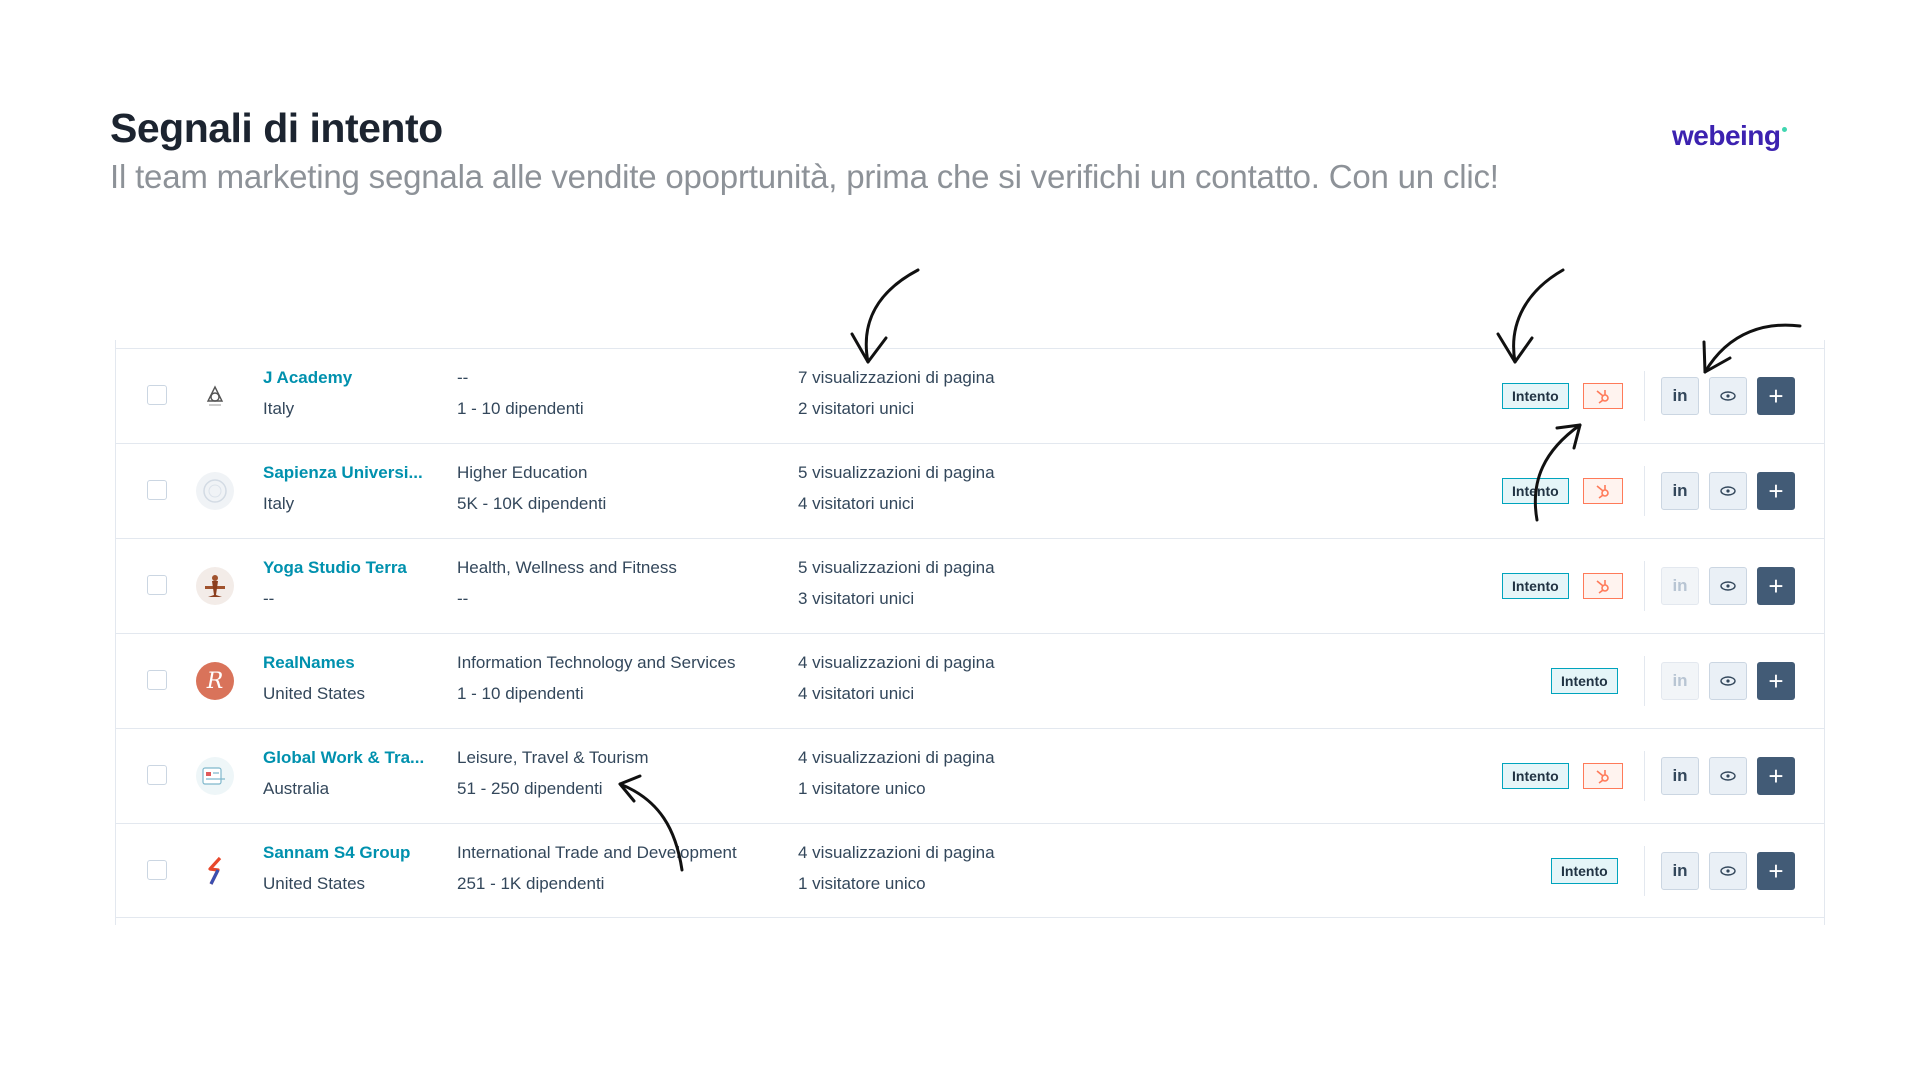 The image size is (1920, 1080). What do you see at coordinates (314, 693) in the screenshot?
I see `company-location: United States` at bounding box center [314, 693].